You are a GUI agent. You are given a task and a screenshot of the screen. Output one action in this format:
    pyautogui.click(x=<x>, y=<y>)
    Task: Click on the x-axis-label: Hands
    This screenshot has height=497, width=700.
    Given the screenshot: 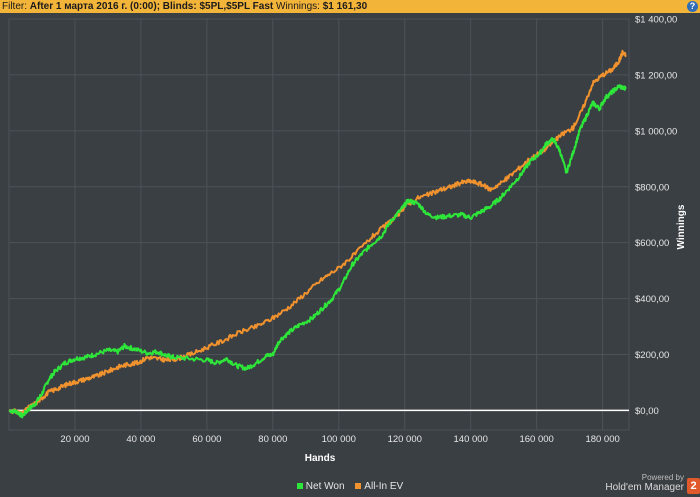 What is the action you would take?
    pyautogui.click(x=320, y=458)
    